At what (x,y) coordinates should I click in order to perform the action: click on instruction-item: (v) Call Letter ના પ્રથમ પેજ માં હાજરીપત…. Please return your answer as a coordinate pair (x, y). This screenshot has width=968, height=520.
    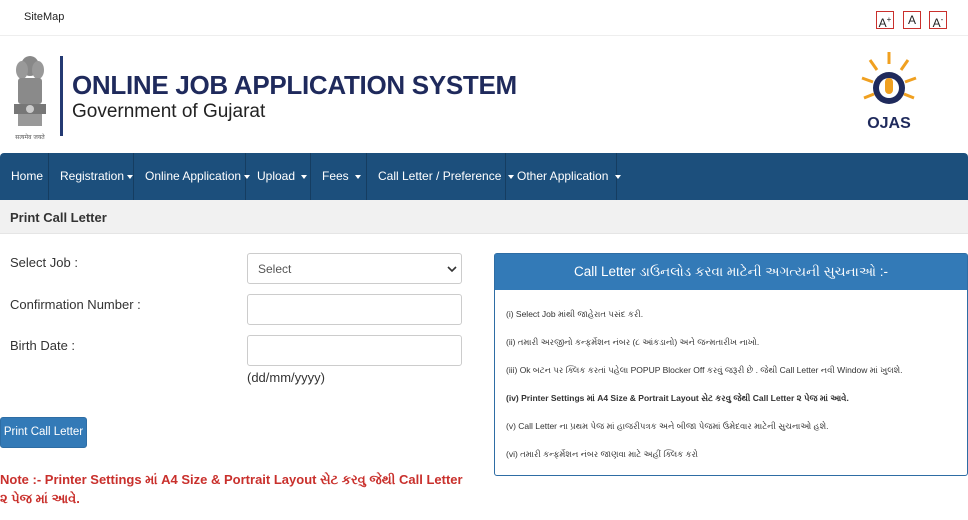
    Looking at the image, I should click on (667, 426).